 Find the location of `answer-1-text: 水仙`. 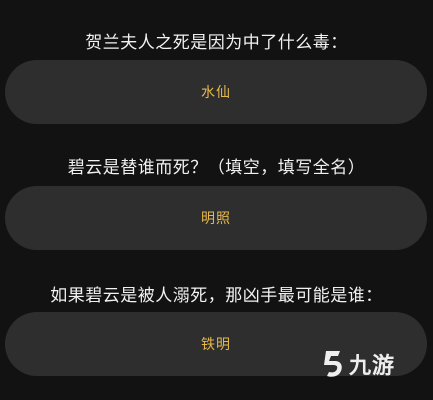

answer-1-text: 水仙 is located at coordinates (216, 93).